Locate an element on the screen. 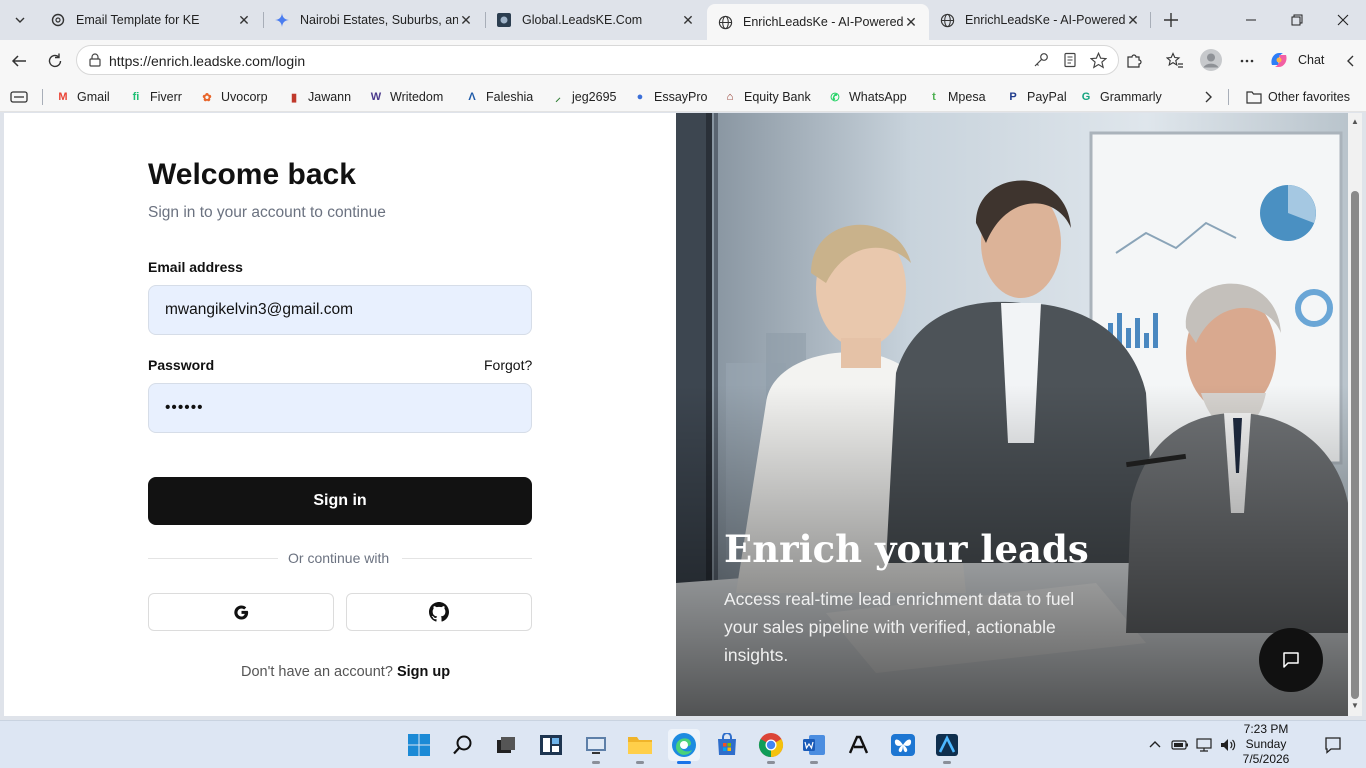 The width and height of the screenshot is (1366, 768). page-scrollbar: ▲ ▼ is located at coordinates (1355, 414).